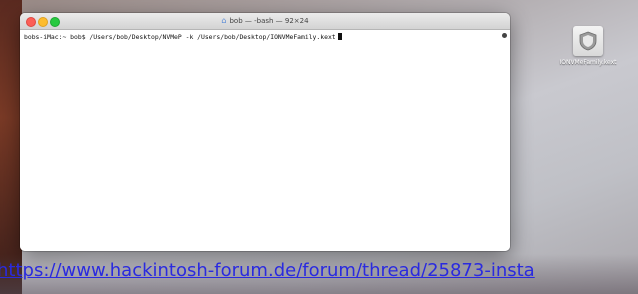 The image size is (638, 294). Describe the element at coordinates (224, 20) in the screenshot. I see `house-icon: ⌂` at that location.